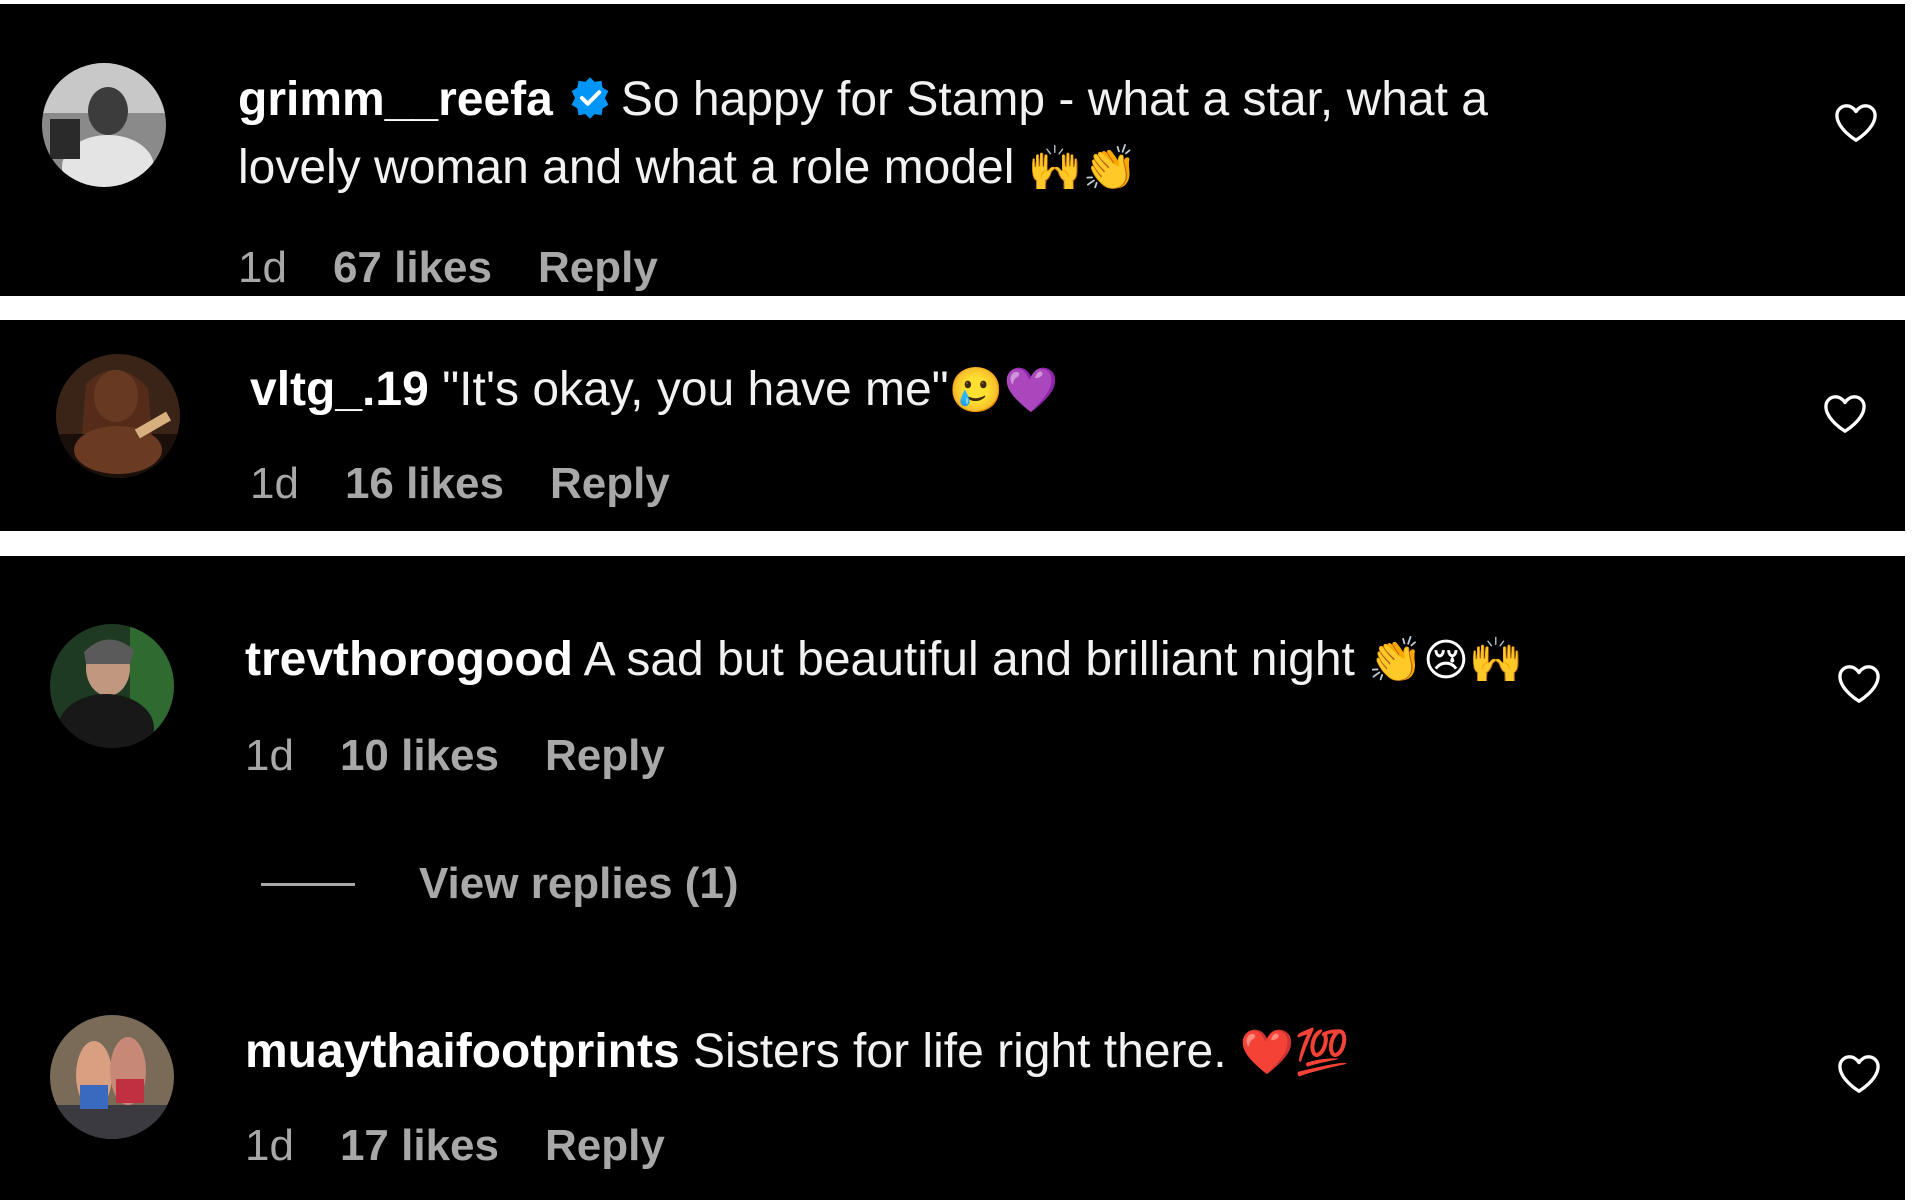 This screenshot has height=1200, width=1920. Describe the element at coordinates (419, 756) in the screenshot. I see `likes-count: 10 likes` at that location.